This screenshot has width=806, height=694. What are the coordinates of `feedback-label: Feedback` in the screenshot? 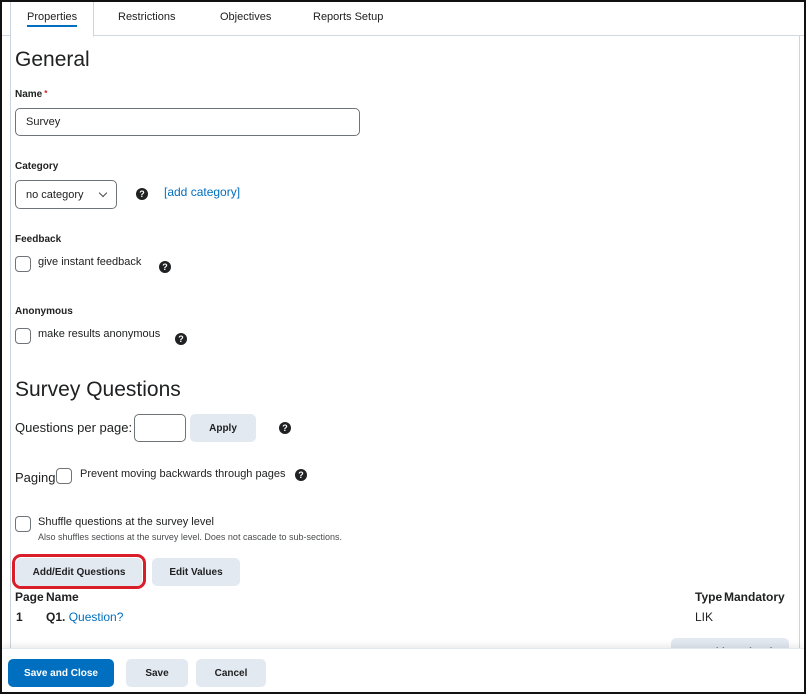 It's located at (38, 239).